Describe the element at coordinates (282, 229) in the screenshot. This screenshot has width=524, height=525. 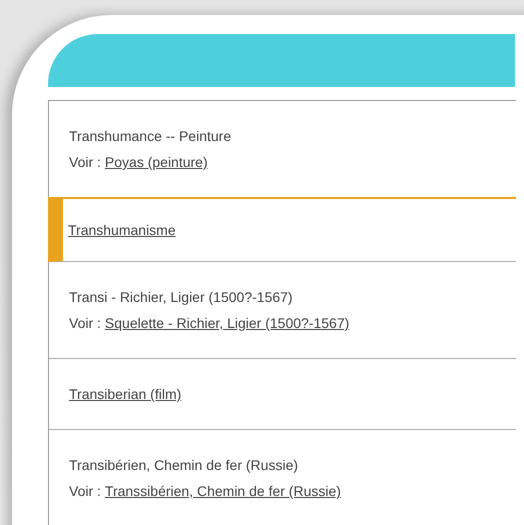
I see `result-row: Transhumanisme` at that location.